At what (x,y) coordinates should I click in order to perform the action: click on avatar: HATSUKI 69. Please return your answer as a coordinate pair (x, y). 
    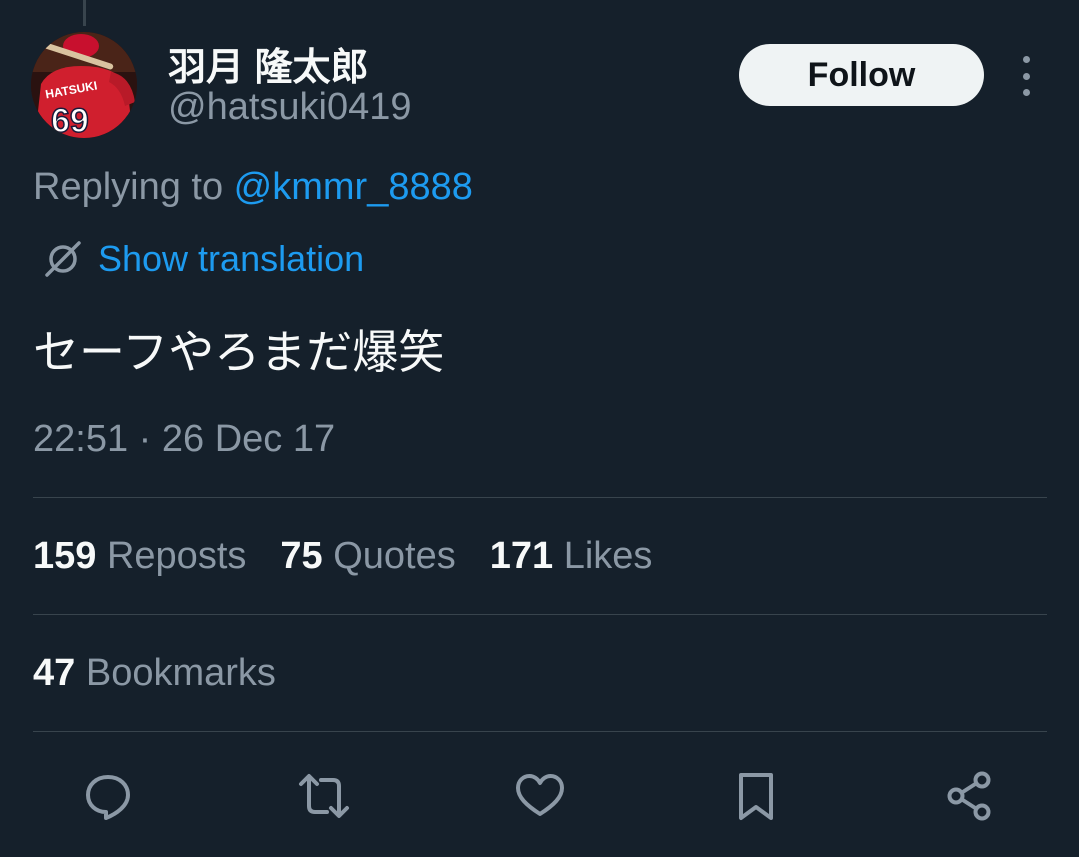
    Looking at the image, I should click on (84, 85).